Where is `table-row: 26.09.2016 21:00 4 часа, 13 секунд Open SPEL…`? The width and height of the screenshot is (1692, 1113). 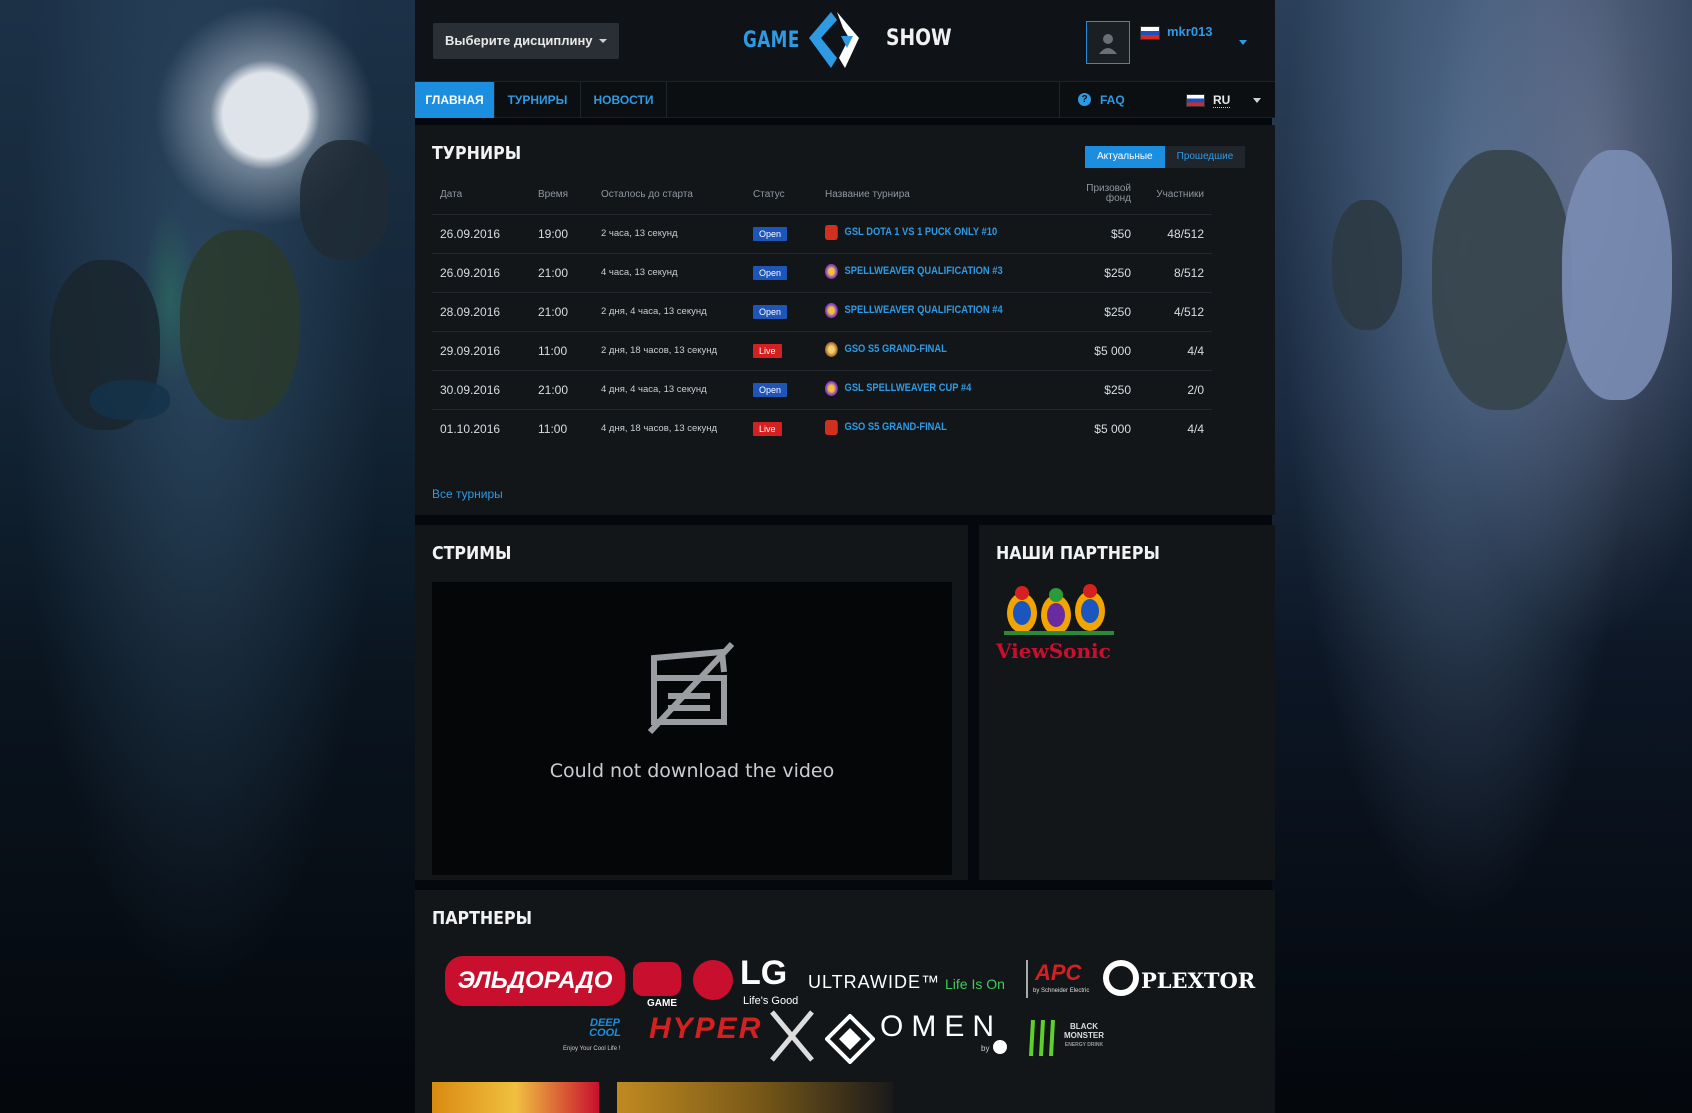
table-row: 26.09.2016 21:00 4 часа, 13 секунд Open SPEL… is located at coordinates (822, 272).